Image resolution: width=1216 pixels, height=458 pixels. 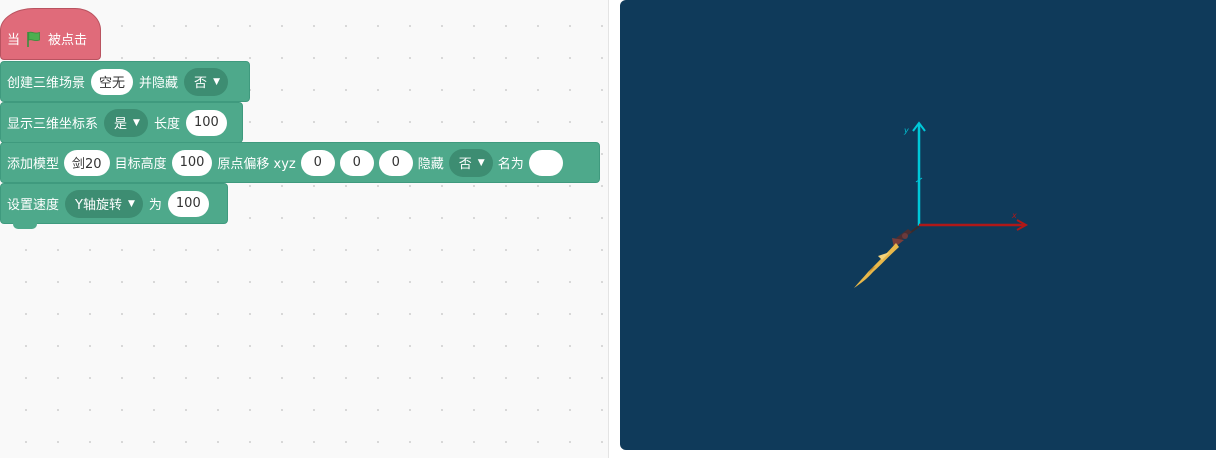 I want to click on axis-rotation-dropdown: Y轴旋转 ▼, so click(x=104, y=203).